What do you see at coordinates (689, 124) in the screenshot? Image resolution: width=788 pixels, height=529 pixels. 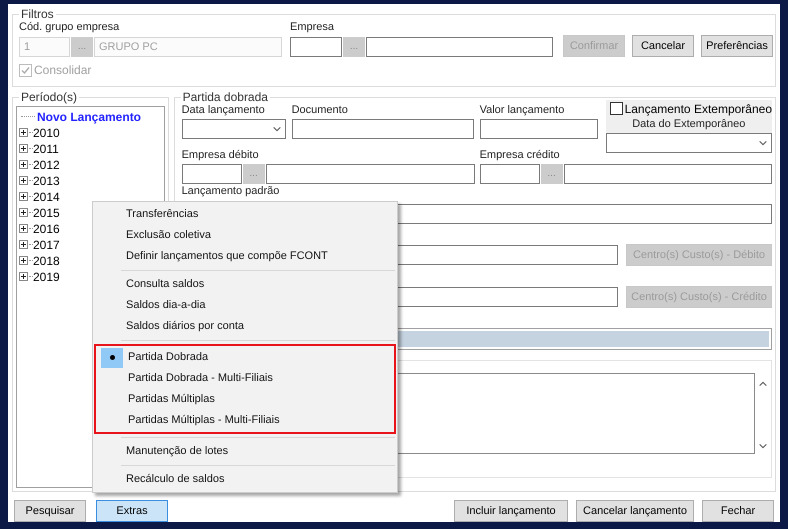 I see `field-label: Data do Extemporâneo` at bounding box center [689, 124].